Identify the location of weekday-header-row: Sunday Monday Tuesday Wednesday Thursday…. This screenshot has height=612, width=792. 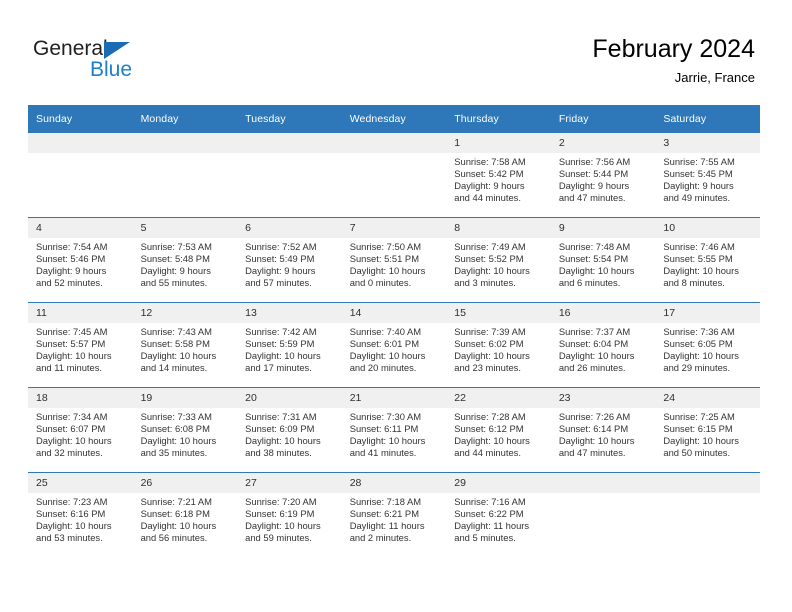
(394, 119).